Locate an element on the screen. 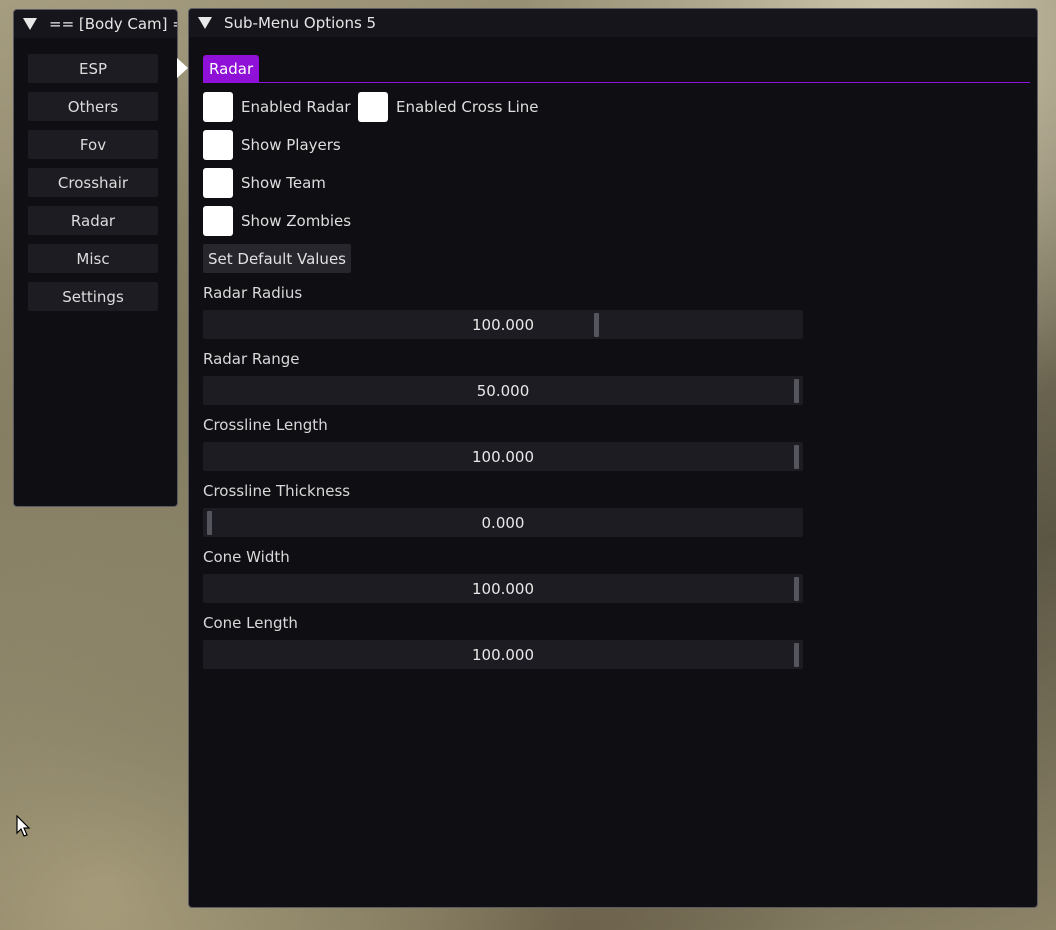 The image size is (1056, 930). checkbox-show-players: Show Players is located at coordinates (272, 145).